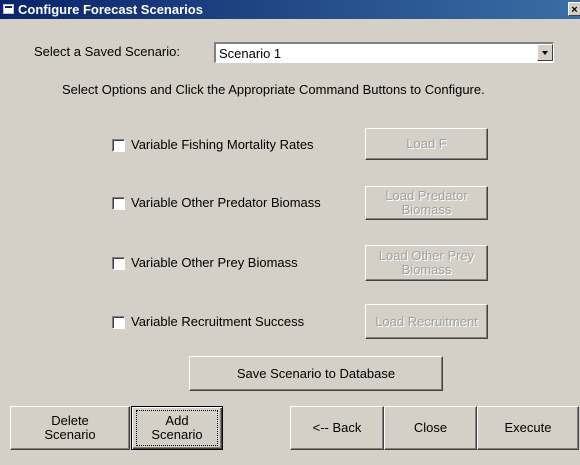  I want to click on delete-scenario-label-line1: Delete, so click(70, 420).